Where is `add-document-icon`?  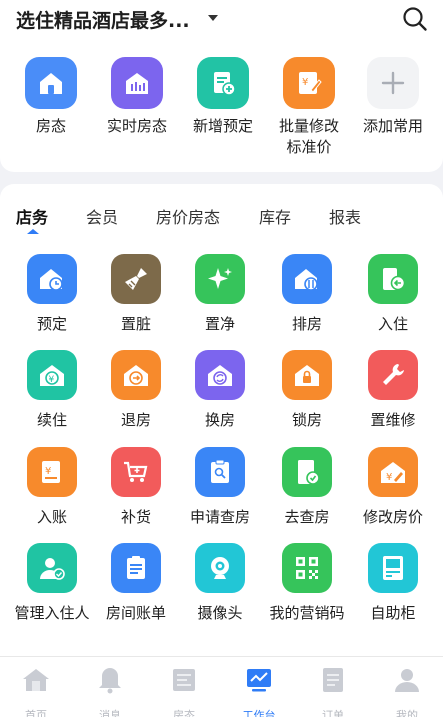 add-document-icon is located at coordinates (223, 83).